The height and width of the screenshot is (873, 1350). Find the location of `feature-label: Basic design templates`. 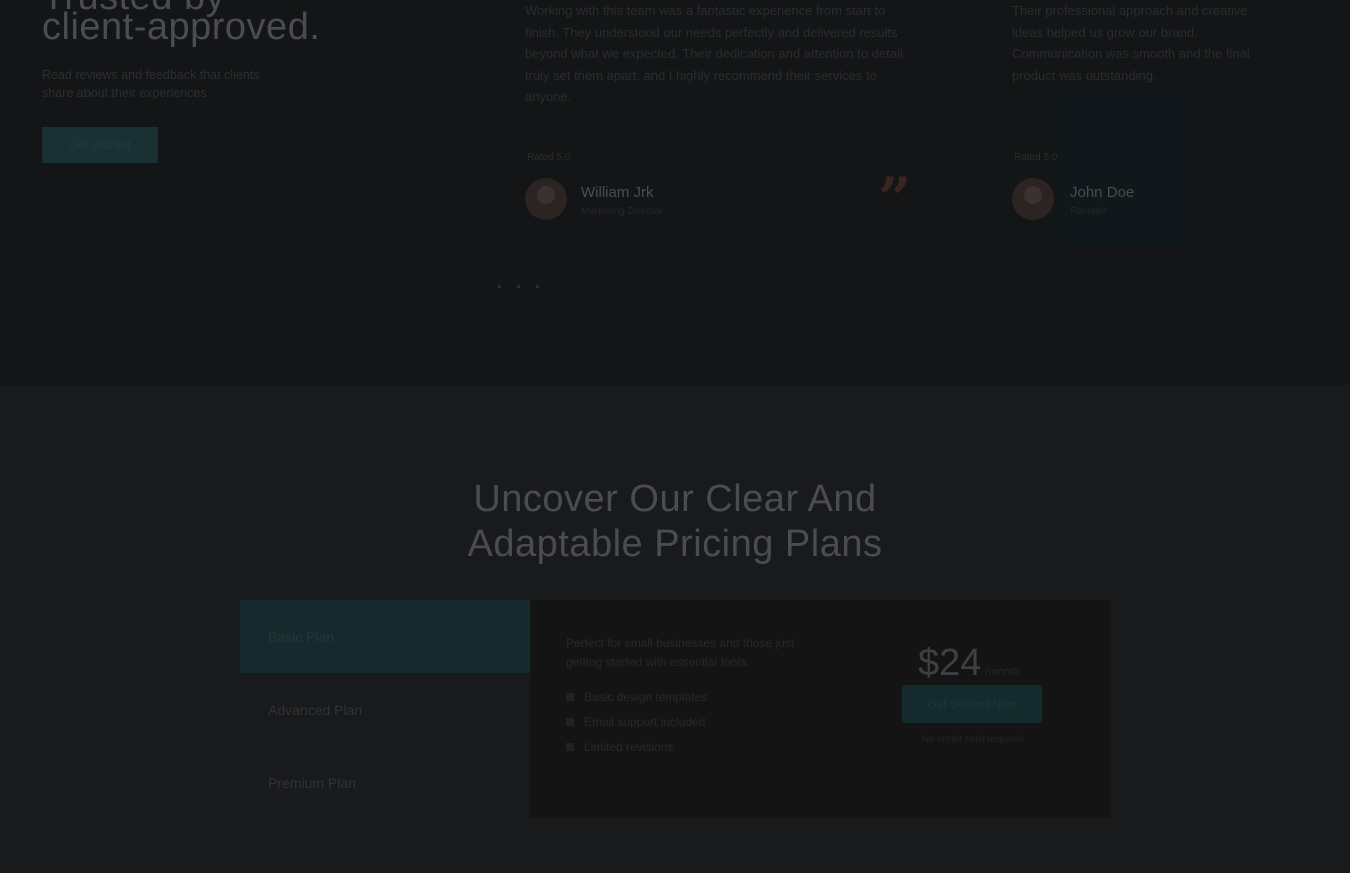

feature-label: Basic design templates is located at coordinates (646, 696).